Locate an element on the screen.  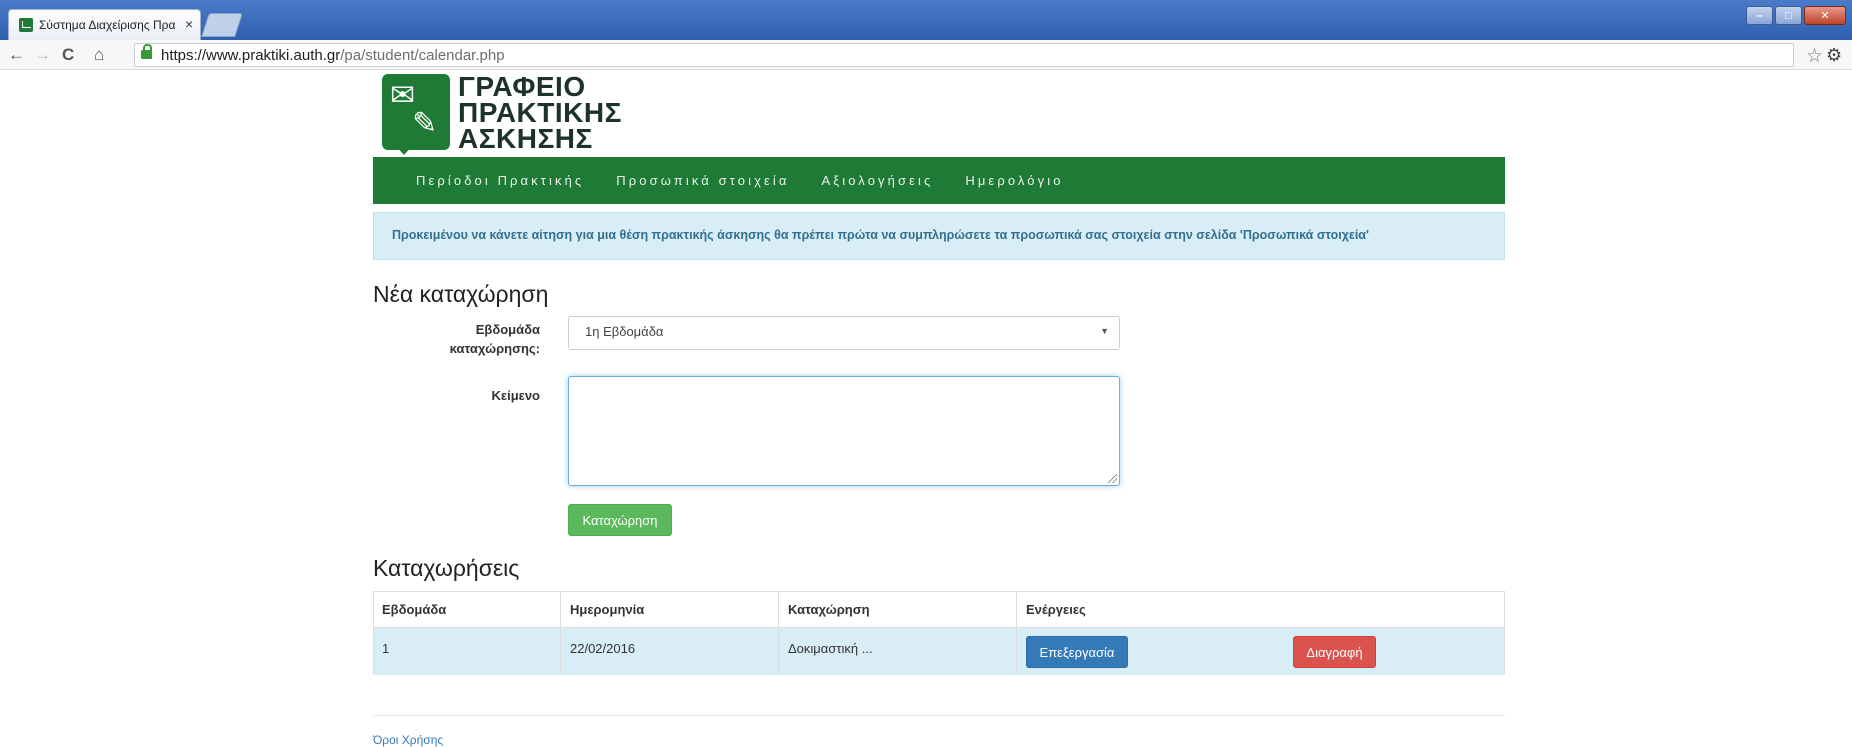
new-tab-button is located at coordinates (222, 25).